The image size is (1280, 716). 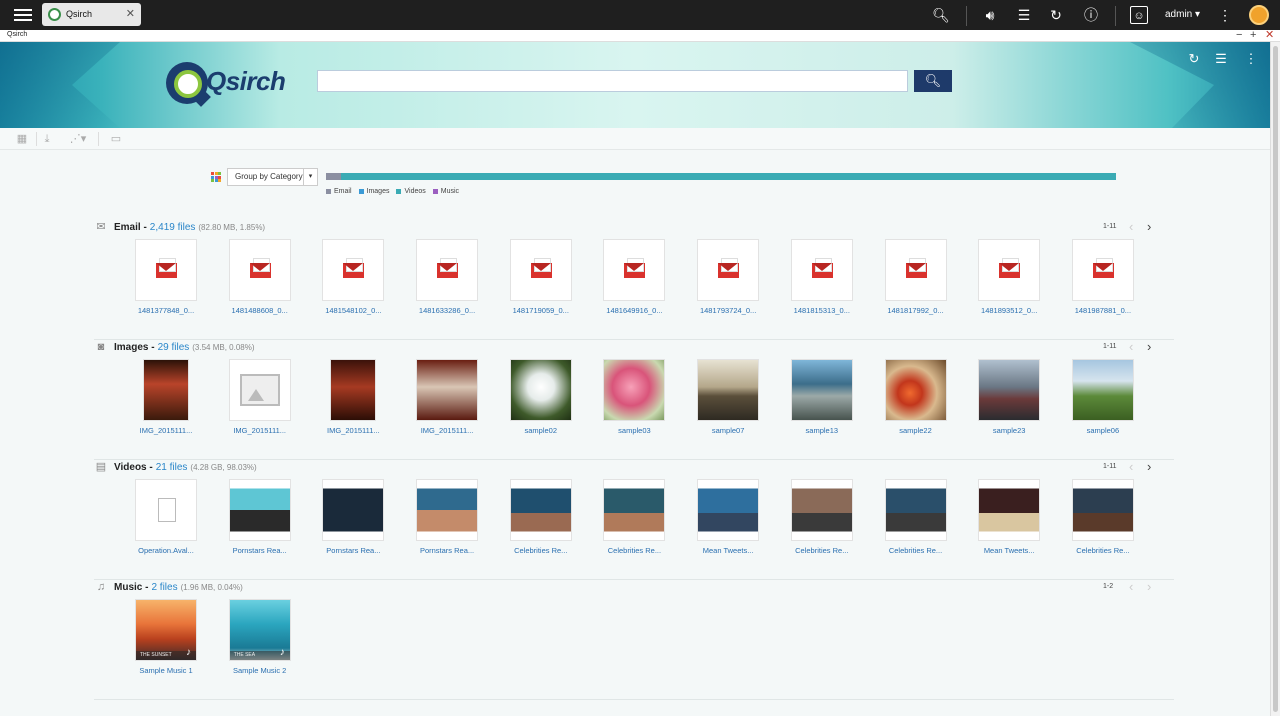 What do you see at coordinates (1221, 59) in the screenshot?
I see `task-queue-icon: ☰` at bounding box center [1221, 59].